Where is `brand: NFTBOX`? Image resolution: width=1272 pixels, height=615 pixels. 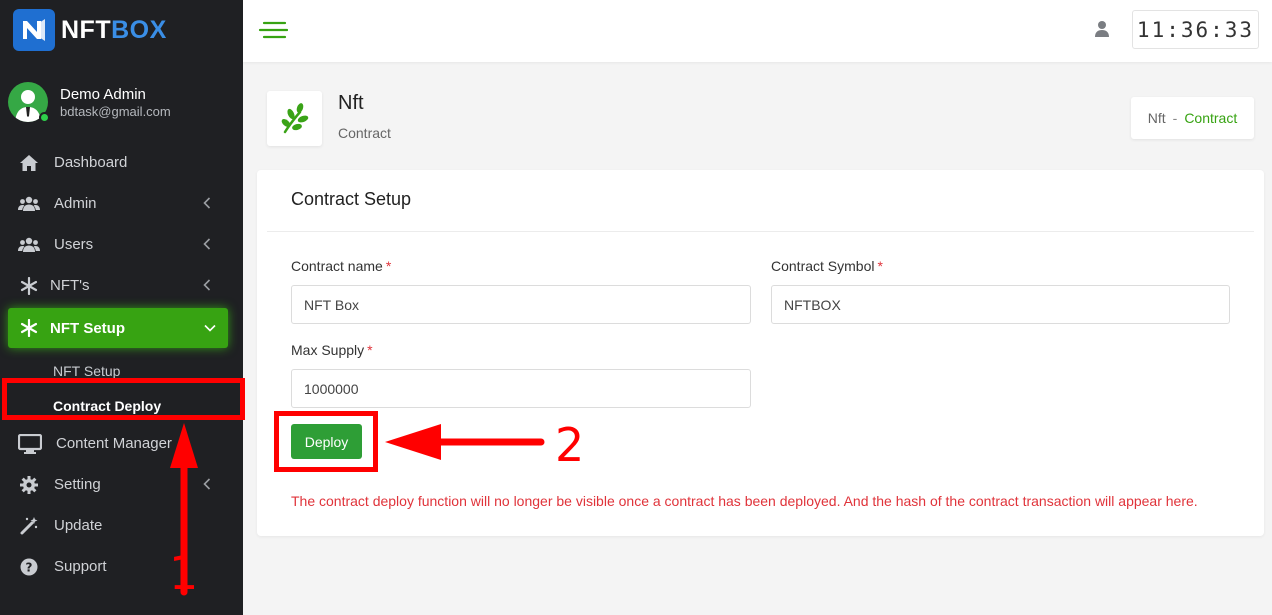 brand: NFTBOX is located at coordinates (90, 30).